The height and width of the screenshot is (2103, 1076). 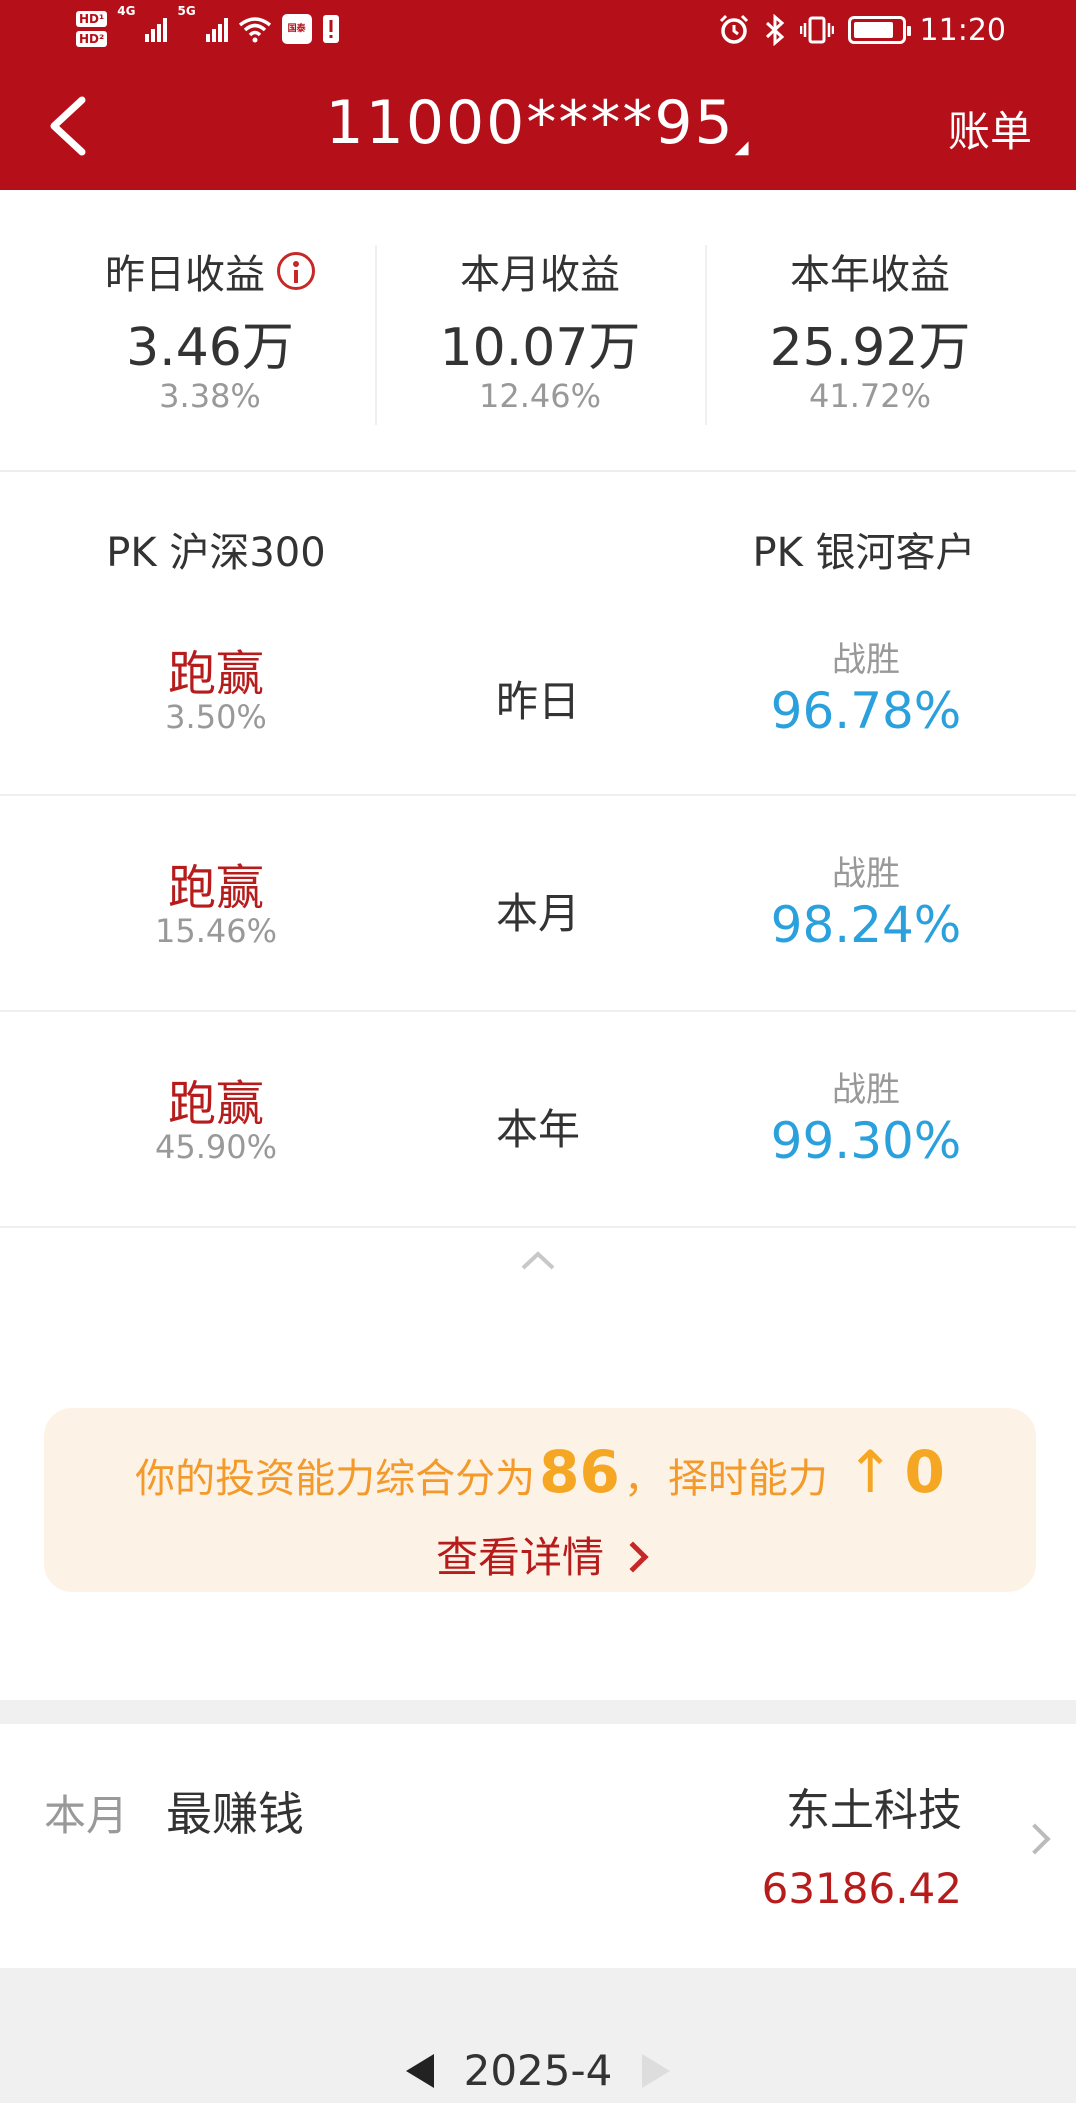 I want to click on view-details-link: 查看详情, so click(x=540, y=1554).